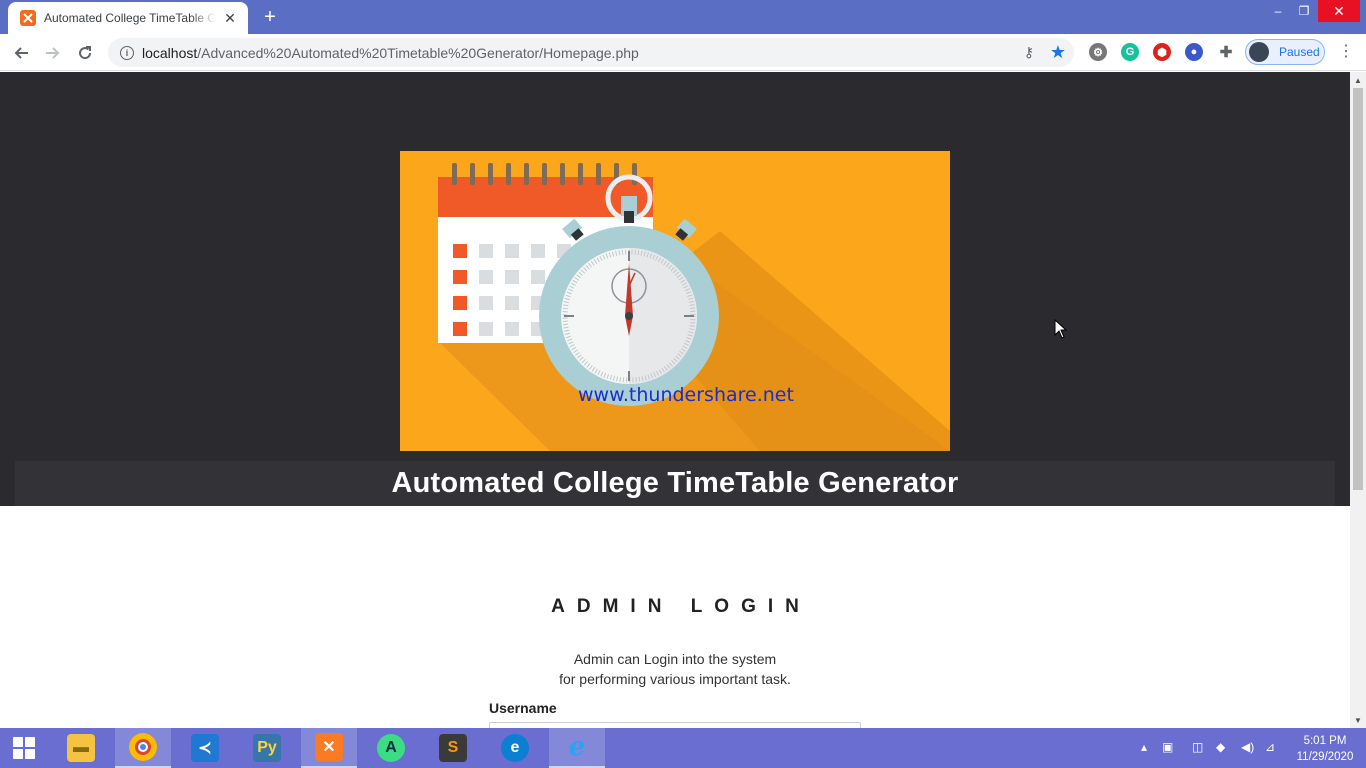 Image resolution: width=1366 pixels, height=768 pixels. Describe the element at coordinates (127, 52) in the screenshot. I see `info-icon: i` at that location.